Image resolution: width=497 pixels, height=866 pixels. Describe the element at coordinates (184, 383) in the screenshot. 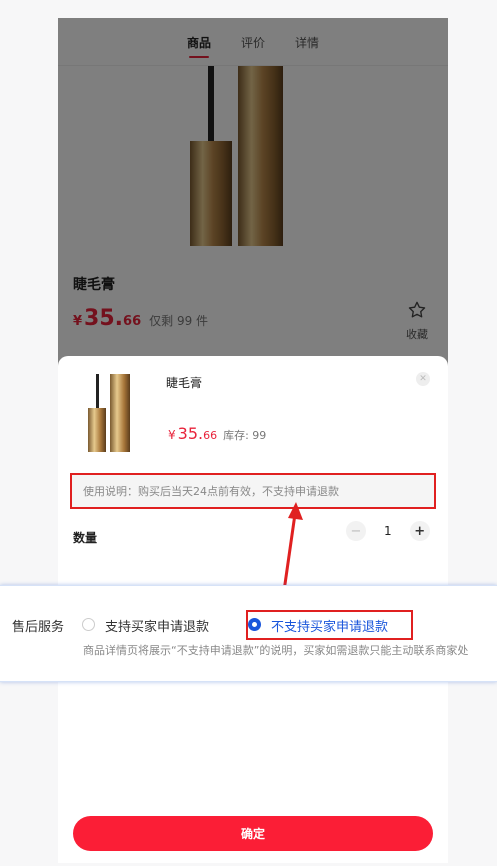

I see `sheet-product-title: 睫毛膏` at that location.